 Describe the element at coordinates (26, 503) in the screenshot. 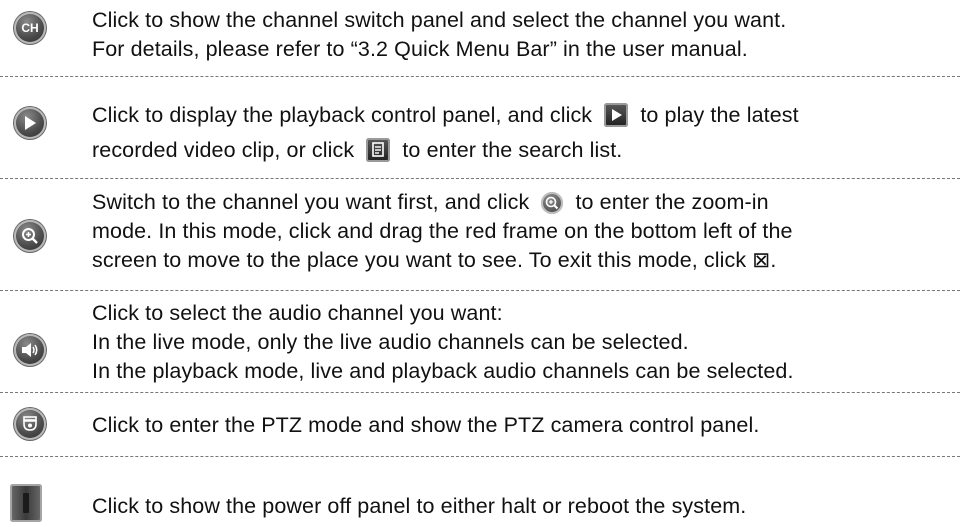

I see `power-icon` at that location.